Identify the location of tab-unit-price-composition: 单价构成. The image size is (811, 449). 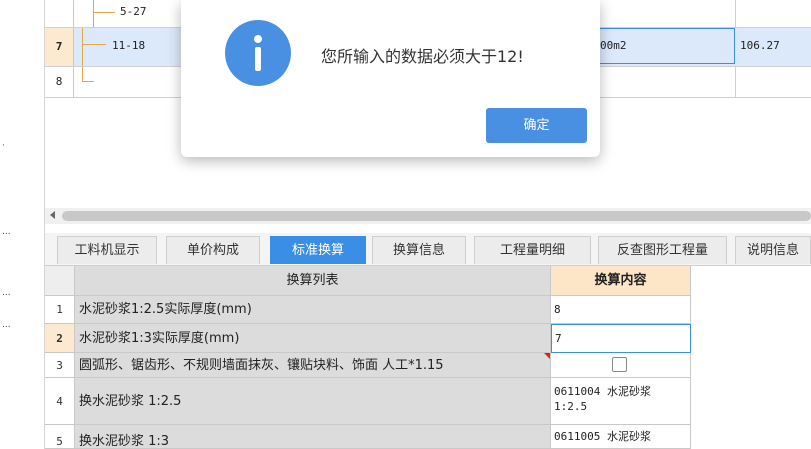
(213, 250).